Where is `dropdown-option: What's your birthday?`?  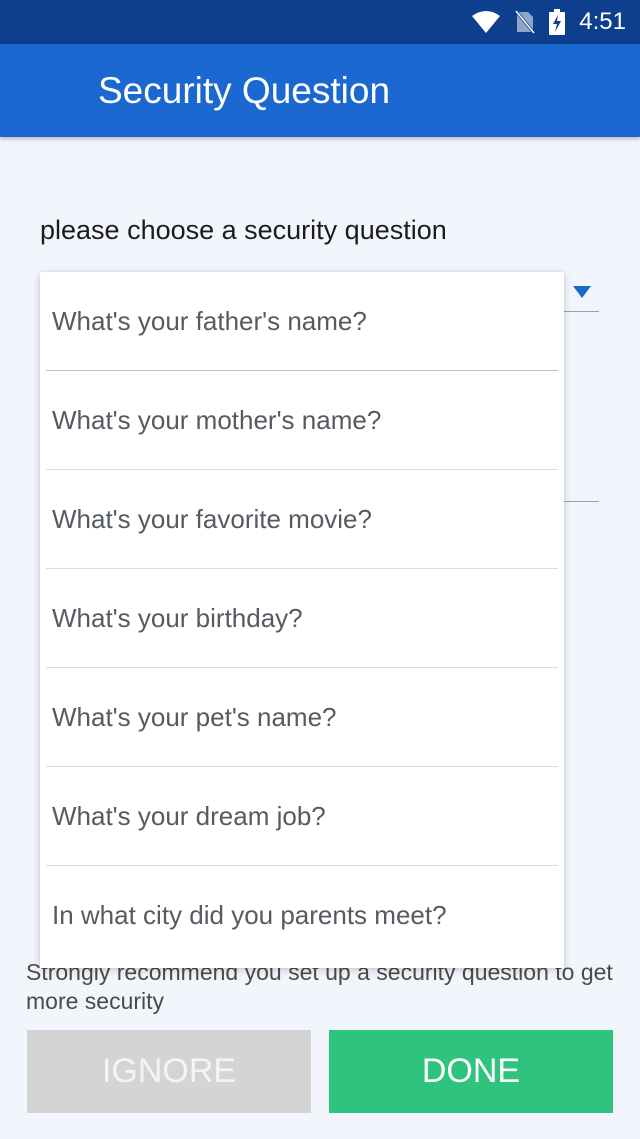
dropdown-option: What's your birthday? is located at coordinates (302, 618).